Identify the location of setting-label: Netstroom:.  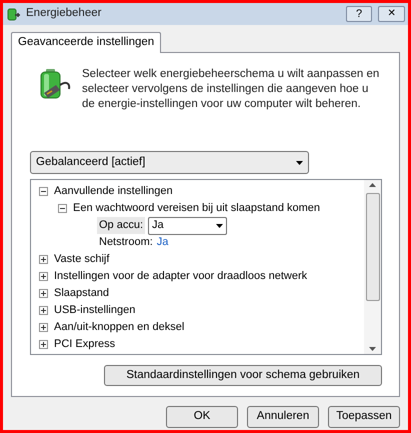
(126, 242).